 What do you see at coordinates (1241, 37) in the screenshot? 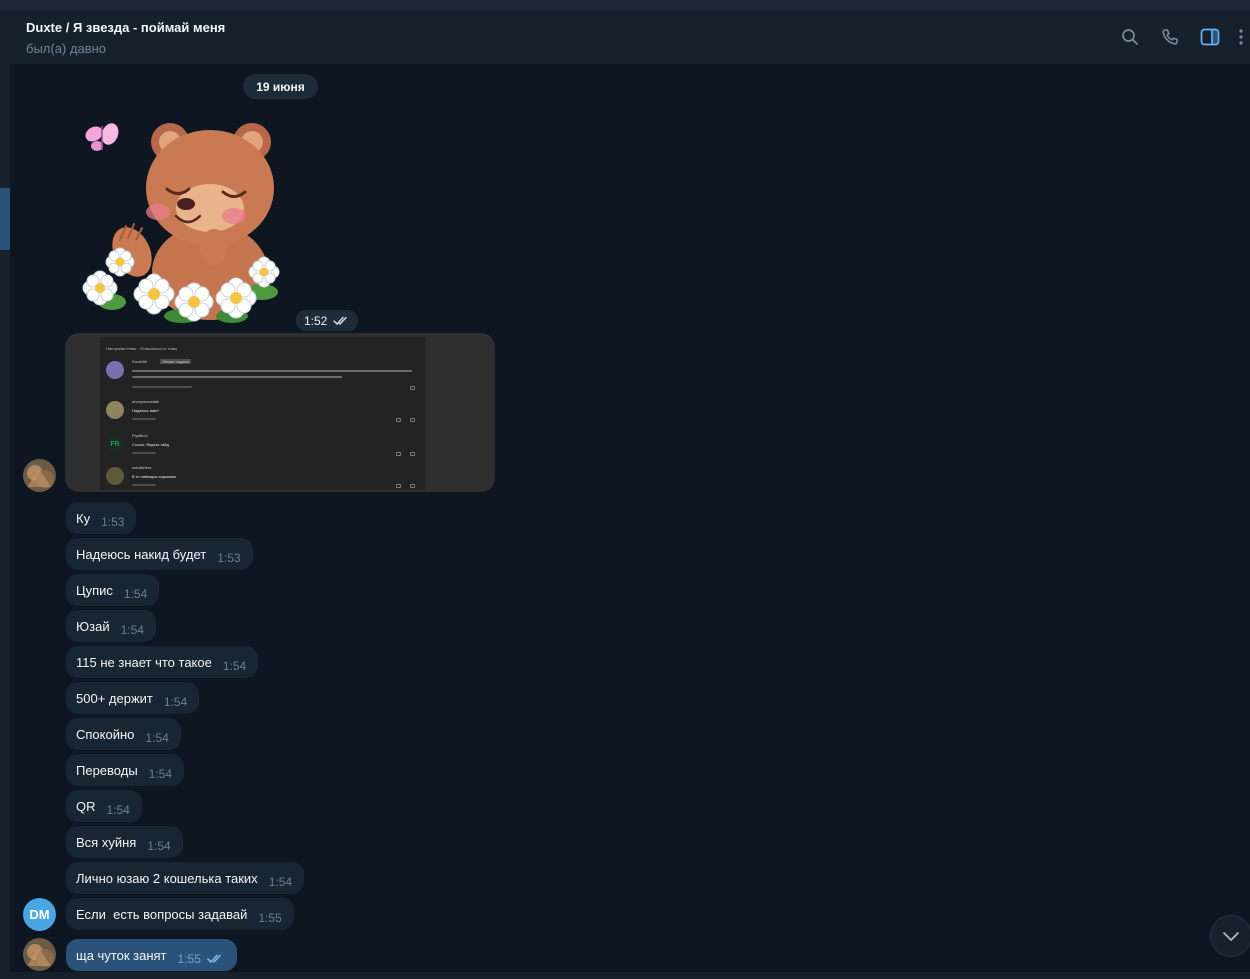
I see `more-vertical-icon` at bounding box center [1241, 37].